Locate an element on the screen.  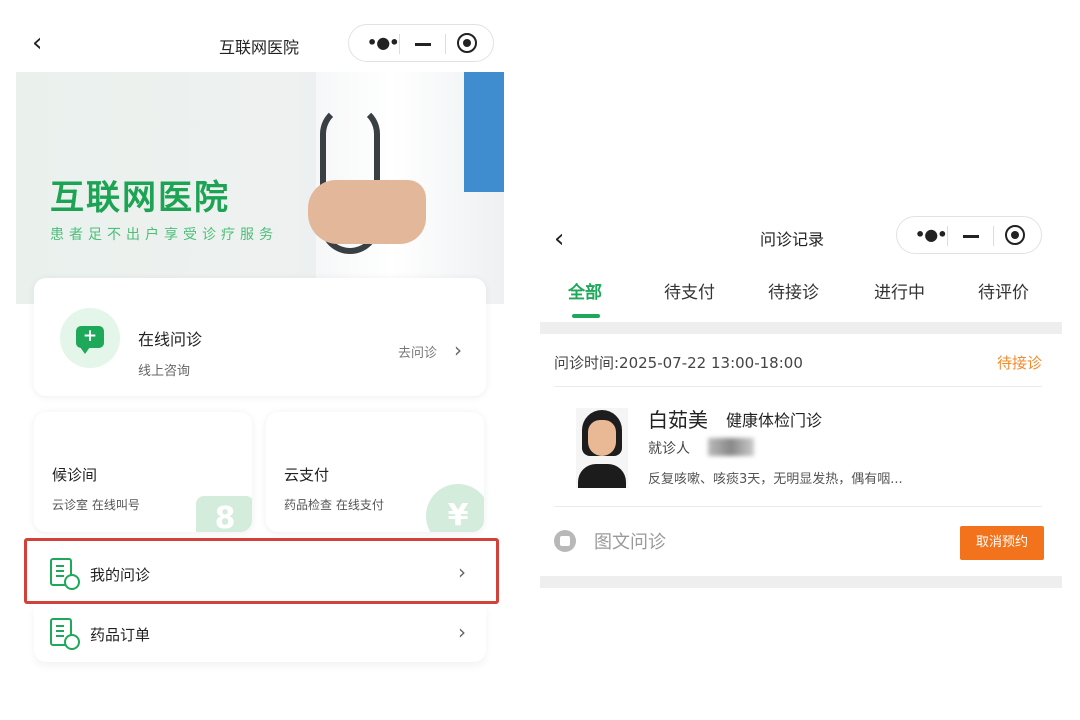
tab-all: 全部 is located at coordinates (585, 290).